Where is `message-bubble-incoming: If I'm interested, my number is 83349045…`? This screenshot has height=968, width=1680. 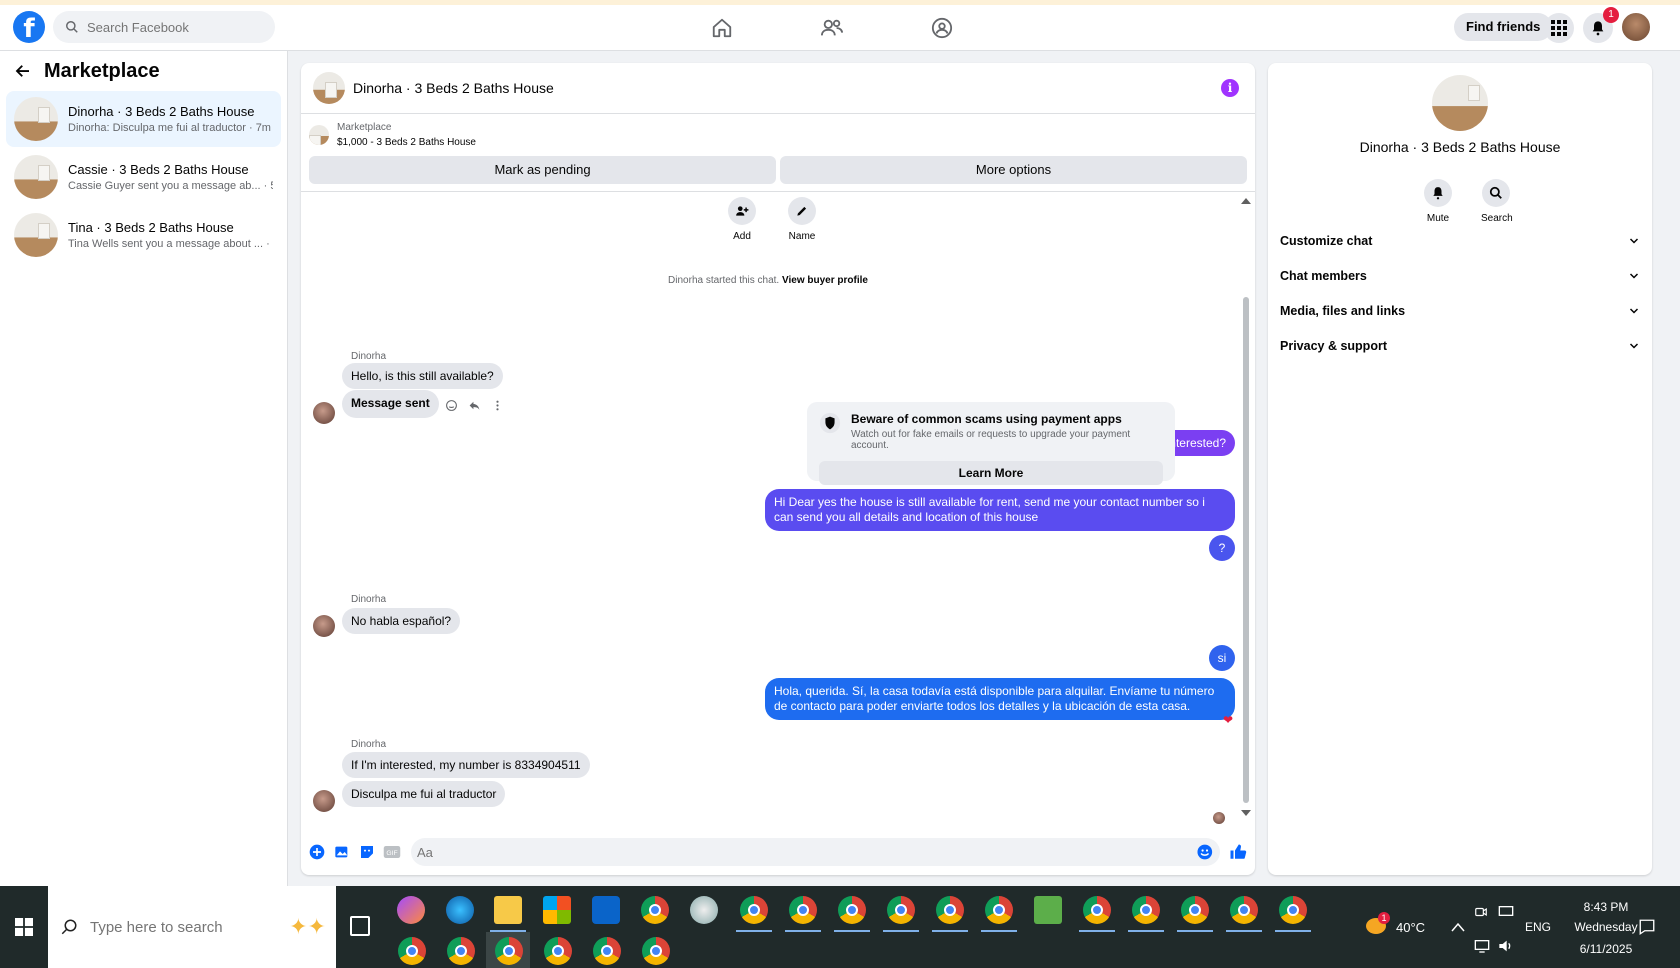
message-bubble-incoming: If I'm interested, my number is 83349045… is located at coordinates (466, 765).